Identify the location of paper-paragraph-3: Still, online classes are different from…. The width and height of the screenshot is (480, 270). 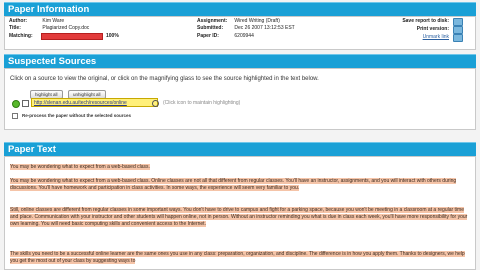
(239, 217).